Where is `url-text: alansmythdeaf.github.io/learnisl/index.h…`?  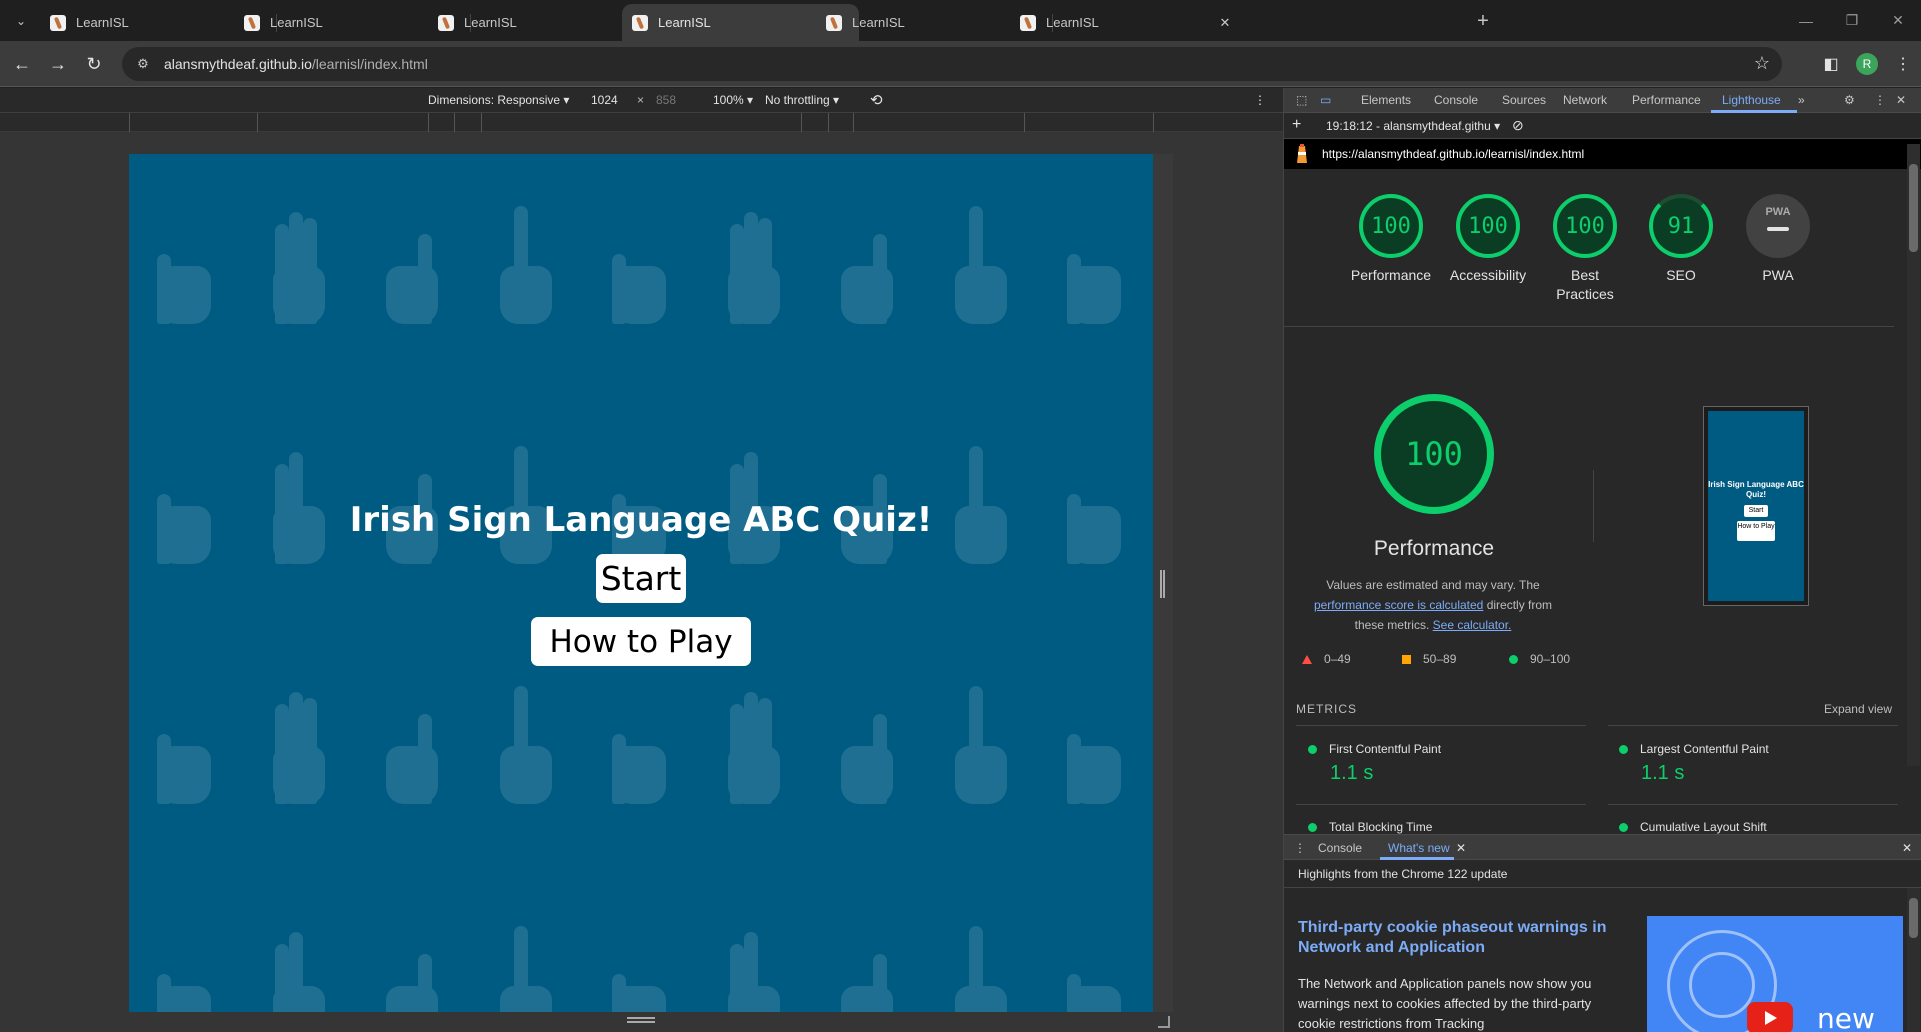 url-text: alansmythdeaf.github.io/learnisl/index.h… is located at coordinates (296, 64).